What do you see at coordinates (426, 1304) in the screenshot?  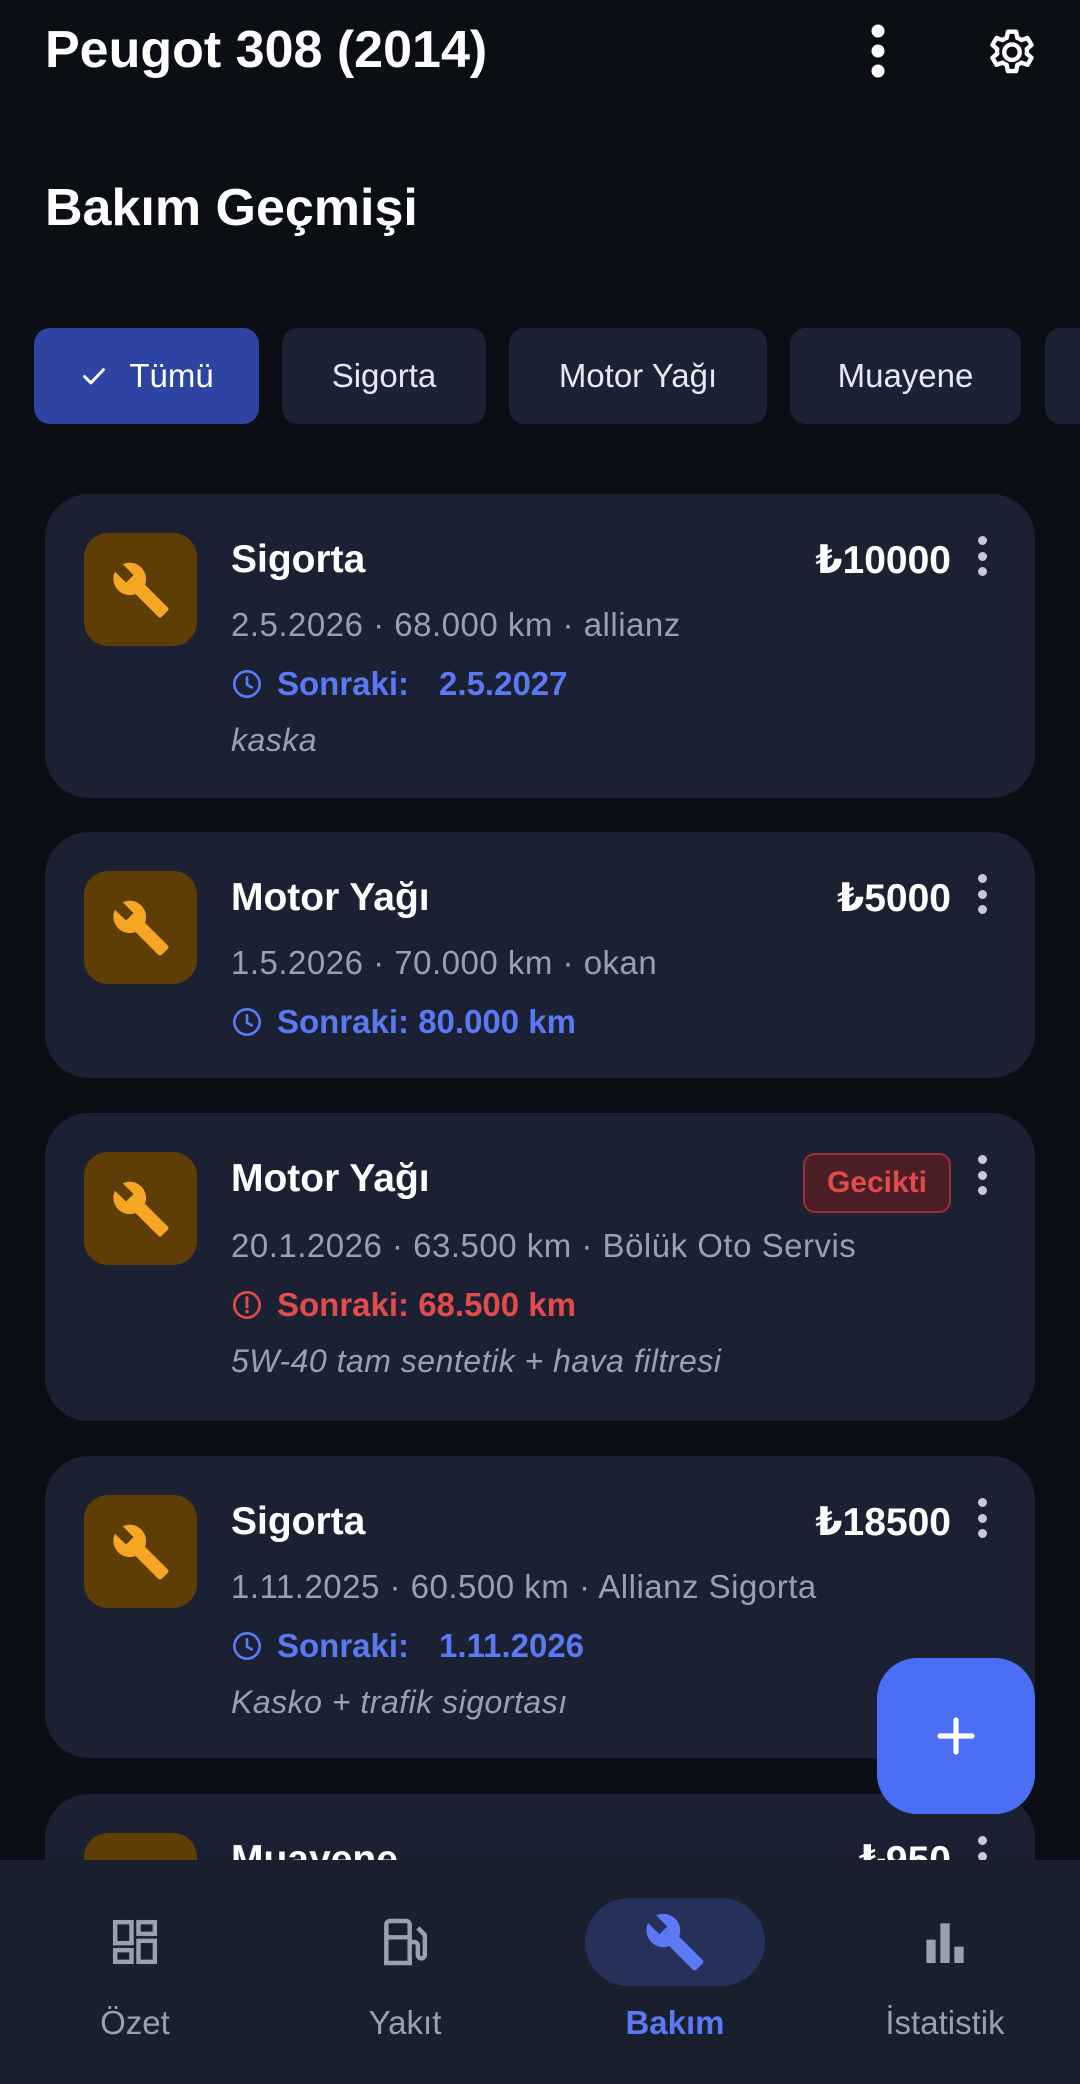 I see `next-service-text: Sonraki: 68.500 km` at bounding box center [426, 1304].